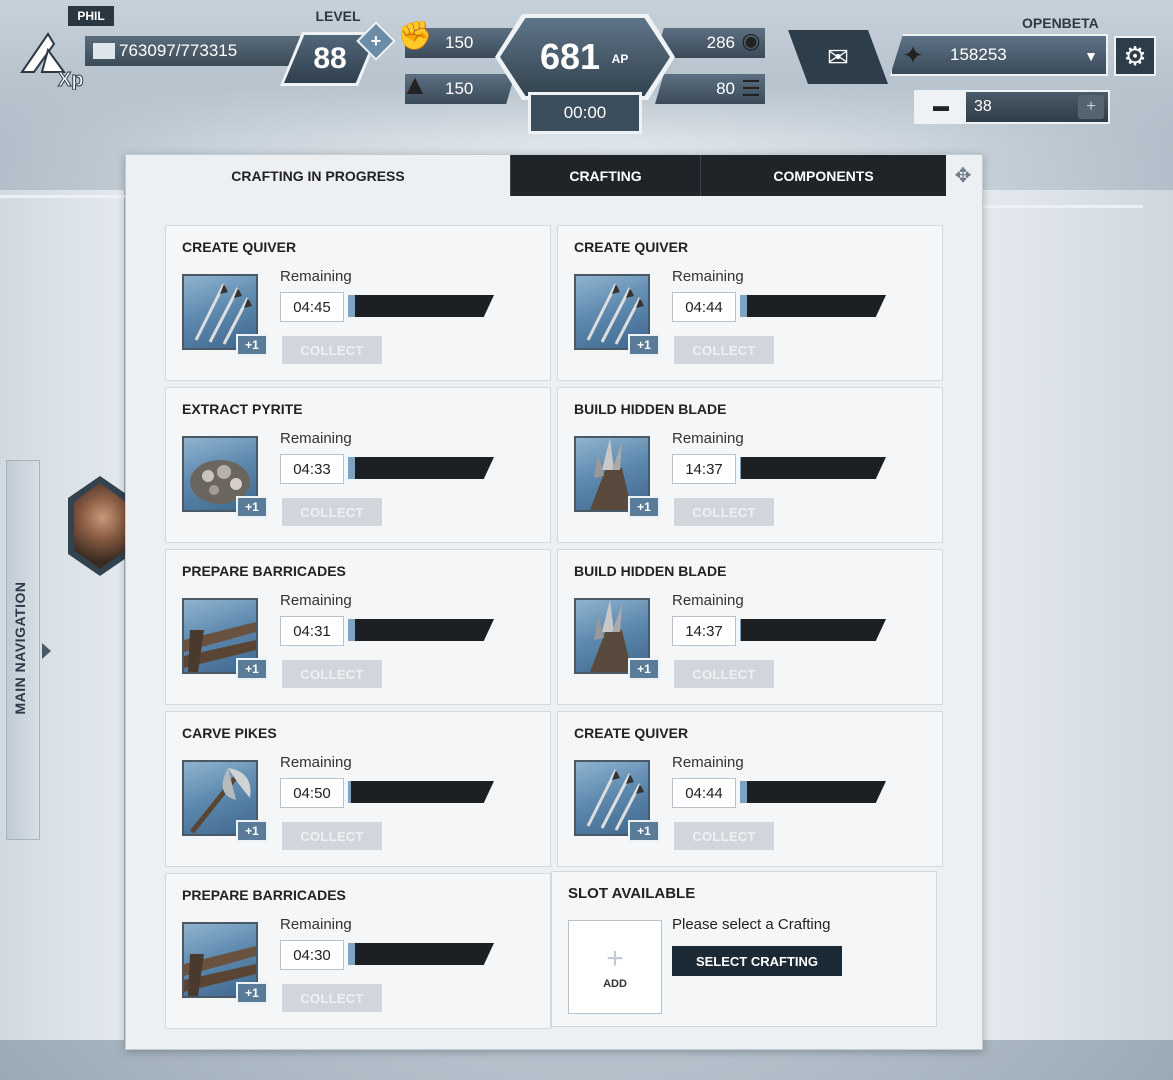 Image resolution: width=1173 pixels, height=1080 pixels. Describe the element at coordinates (358, 789) in the screenshot. I see `crafting-card: CARVE PIKES +1 Remaining 04:50 COLLECT` at that location.